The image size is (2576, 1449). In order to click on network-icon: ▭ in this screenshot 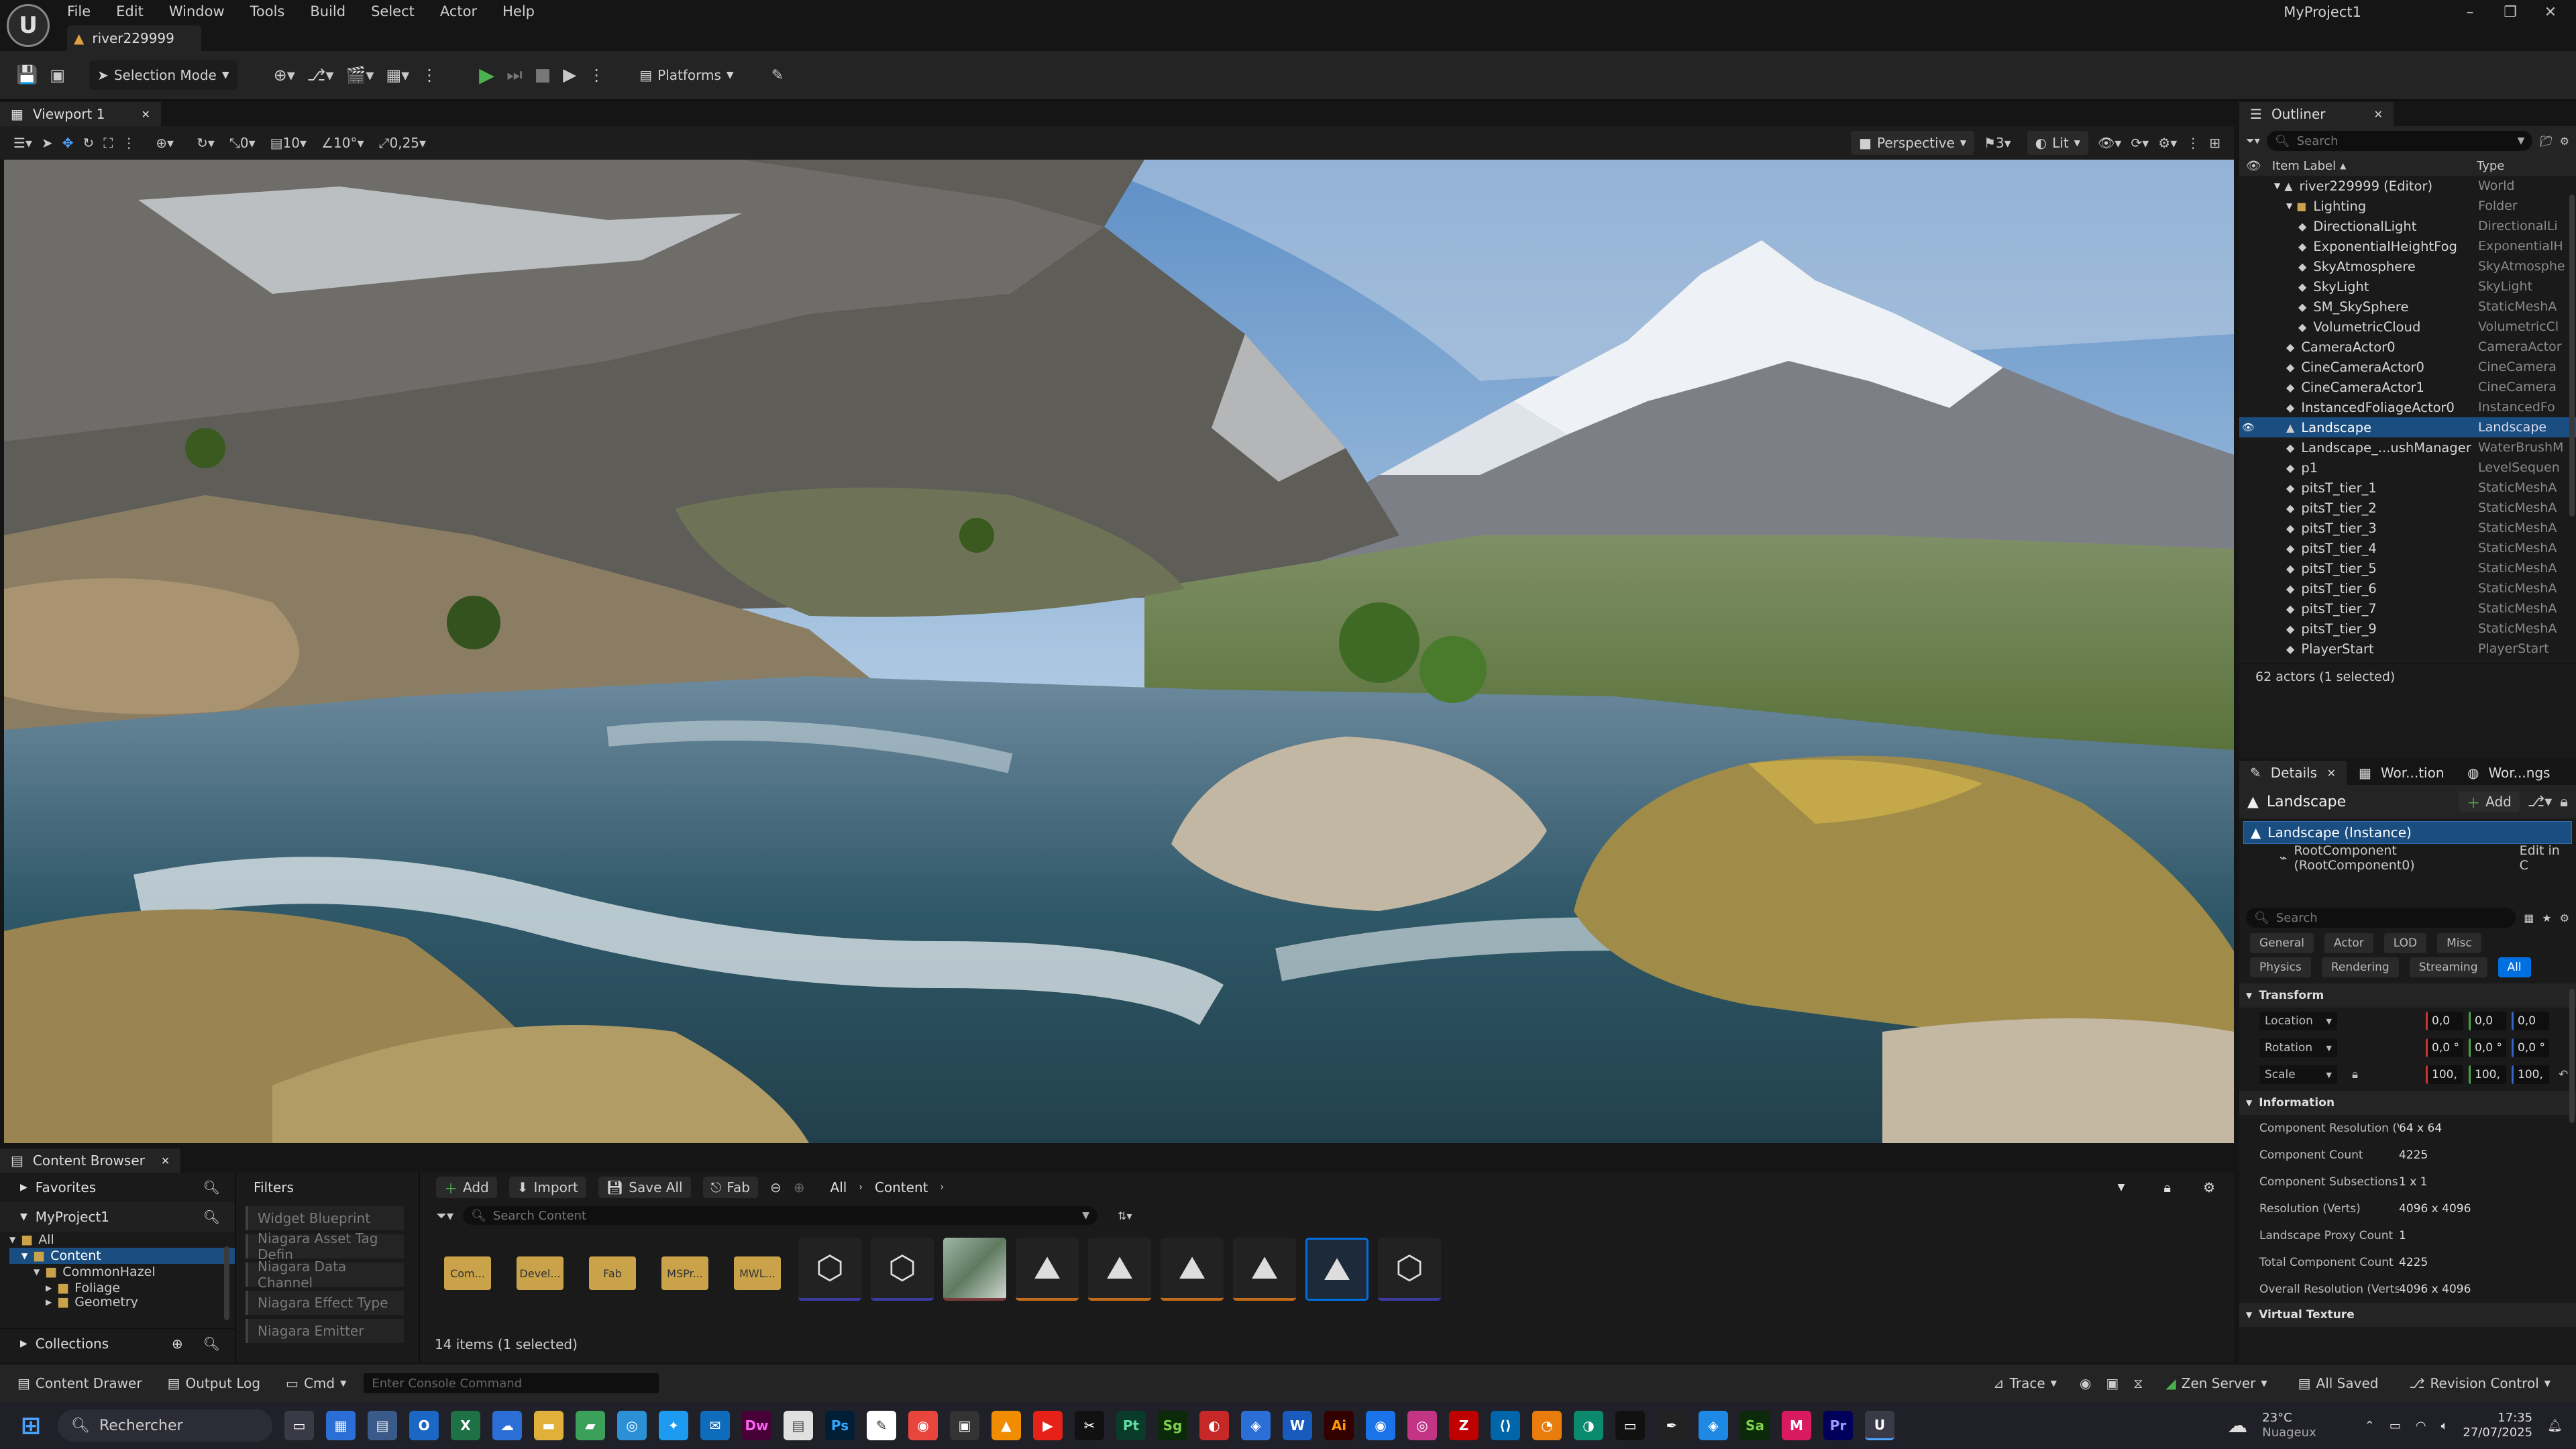, I will do `click(2395, 1426)`.